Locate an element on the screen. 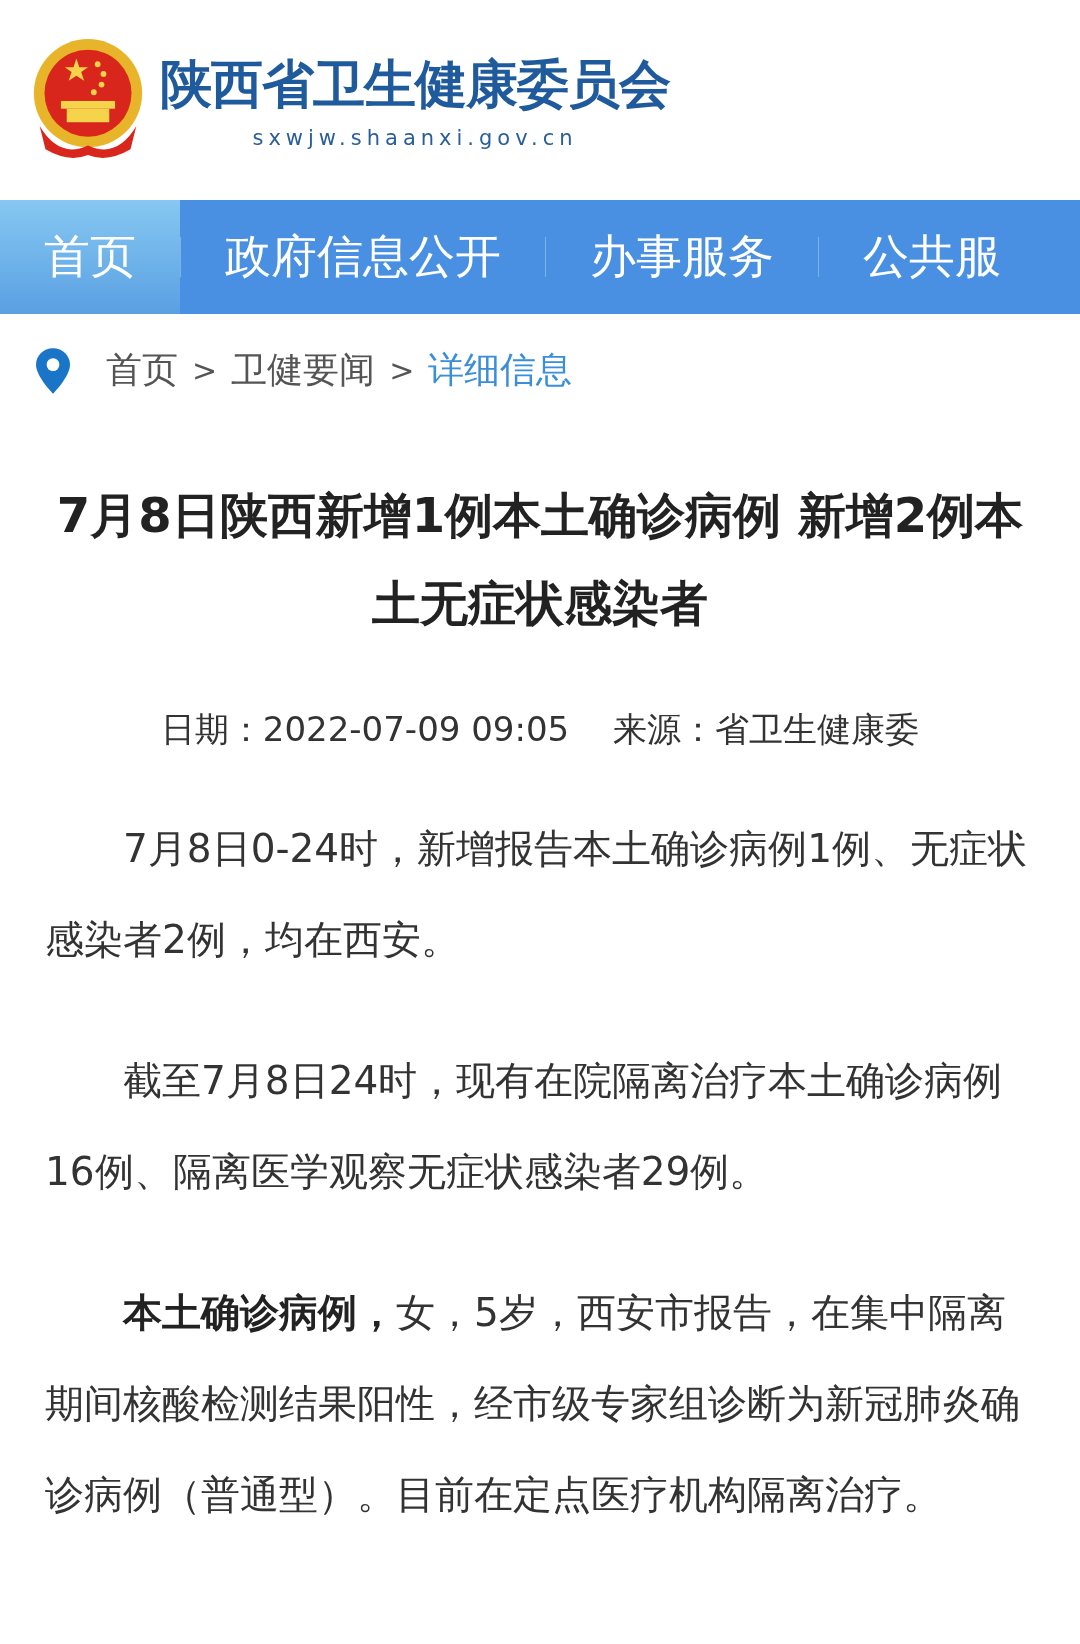 The image size is (1080, 1644). article-source: 来源：省卫生健康委 is located at coordinates (766, 729).